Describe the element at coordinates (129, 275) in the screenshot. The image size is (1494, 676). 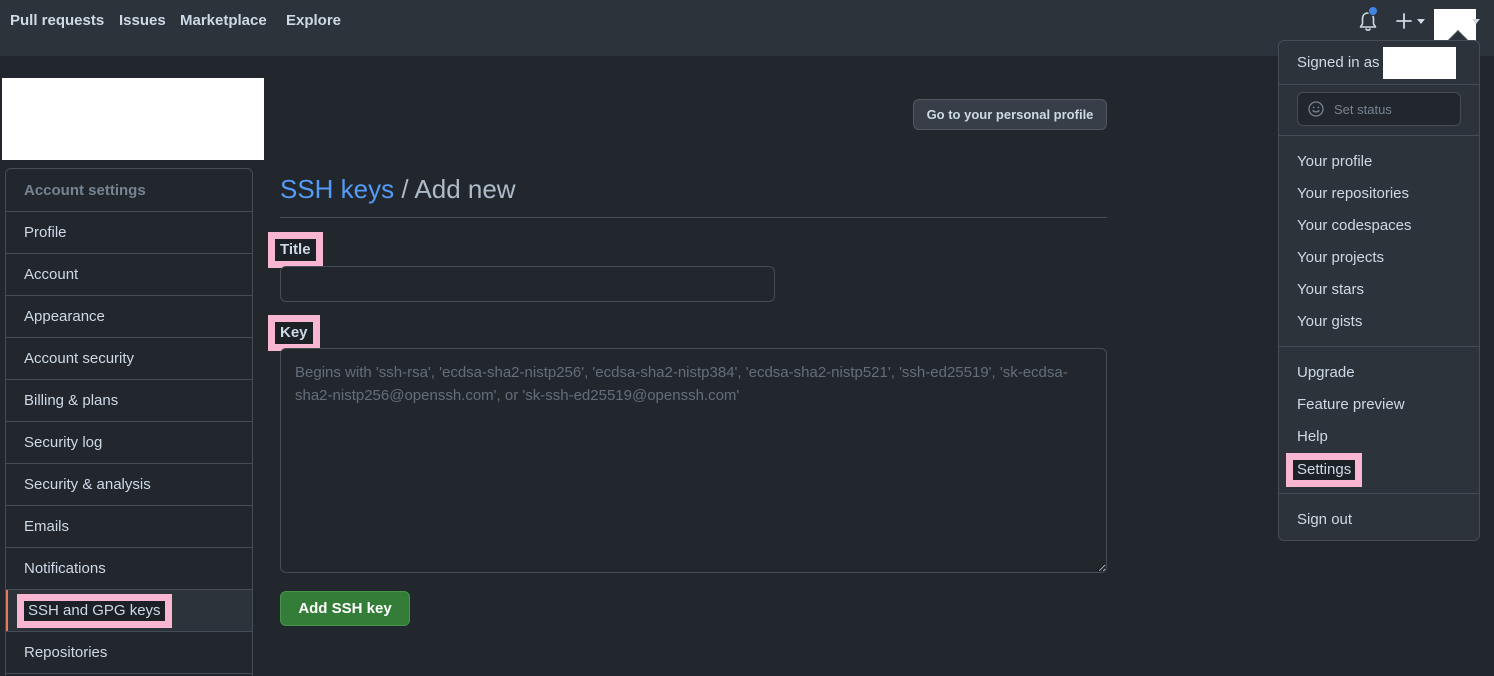
I see `sidebar-item-account: Account` at that location.